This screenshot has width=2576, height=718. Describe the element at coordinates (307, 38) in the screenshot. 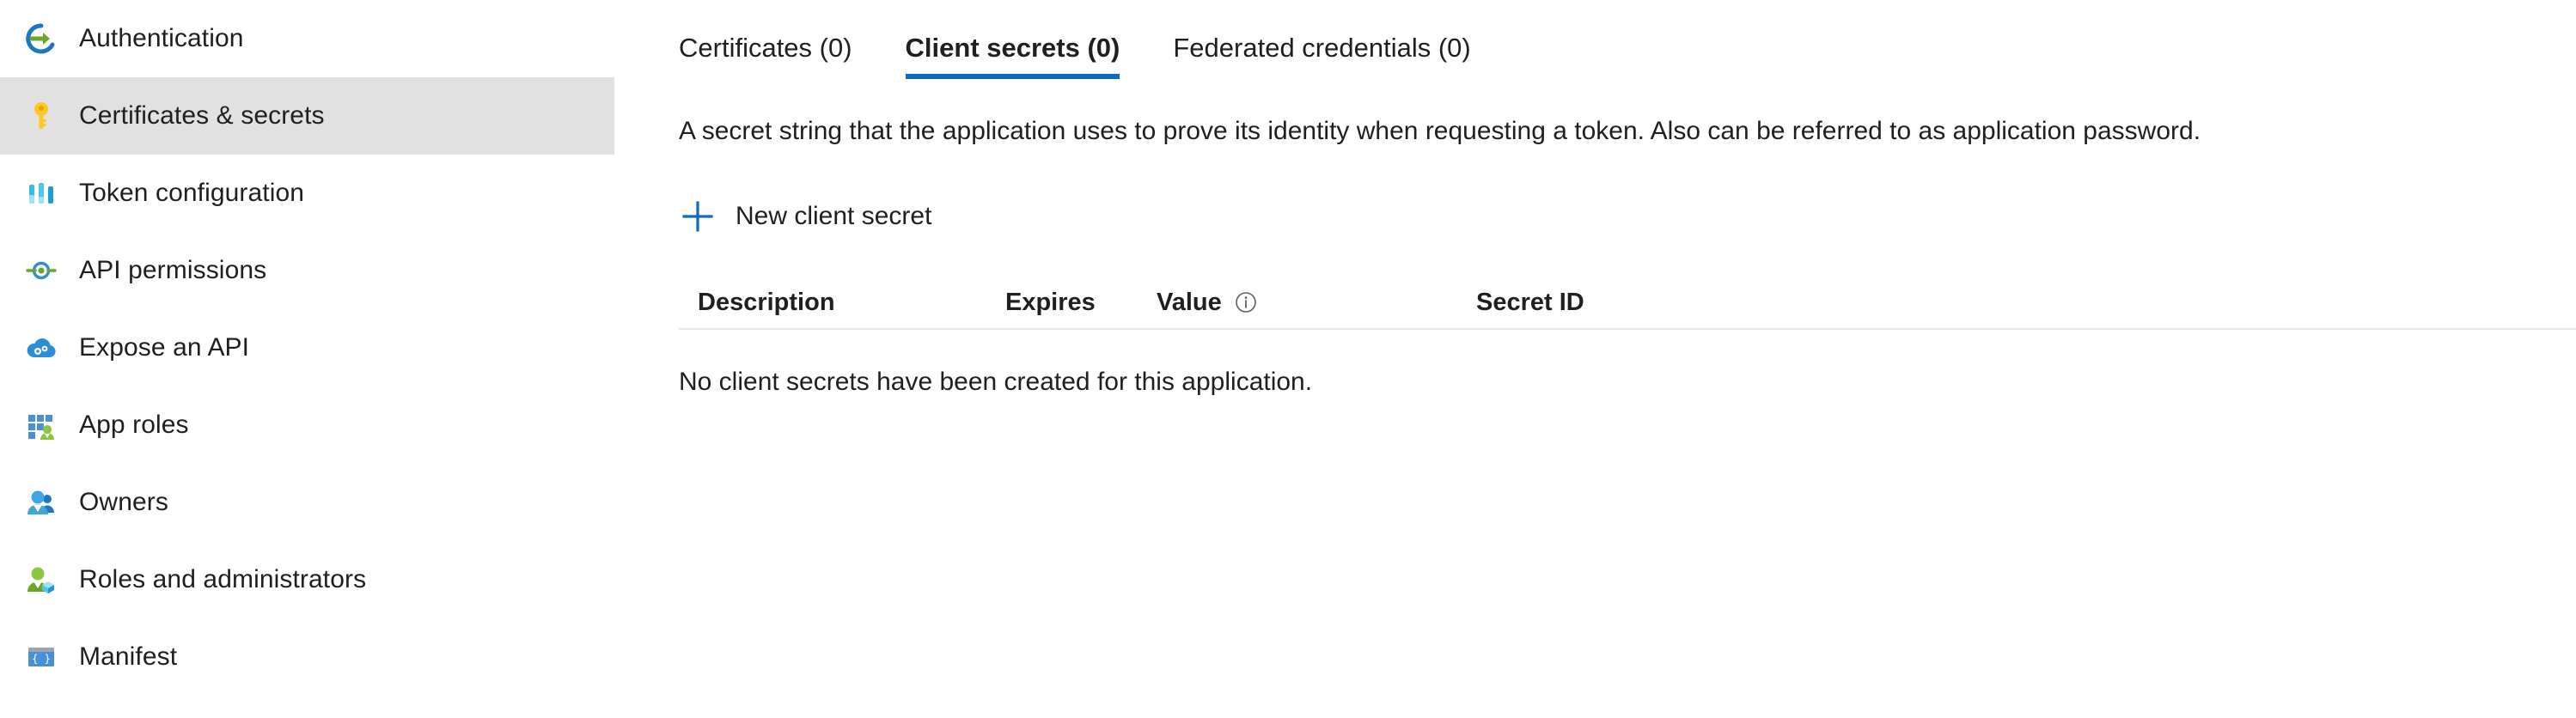

I see `sidebar-item-authentication: Authentication` at that location.